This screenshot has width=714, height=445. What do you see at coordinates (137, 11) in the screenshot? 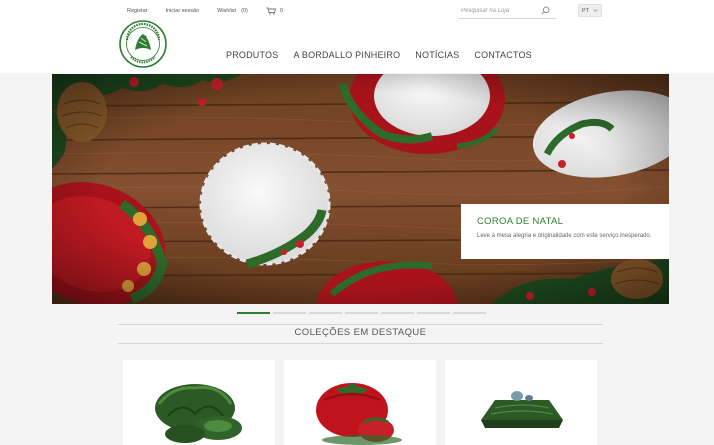
I see `register-link: Registar` at bounding box center [137, 11].